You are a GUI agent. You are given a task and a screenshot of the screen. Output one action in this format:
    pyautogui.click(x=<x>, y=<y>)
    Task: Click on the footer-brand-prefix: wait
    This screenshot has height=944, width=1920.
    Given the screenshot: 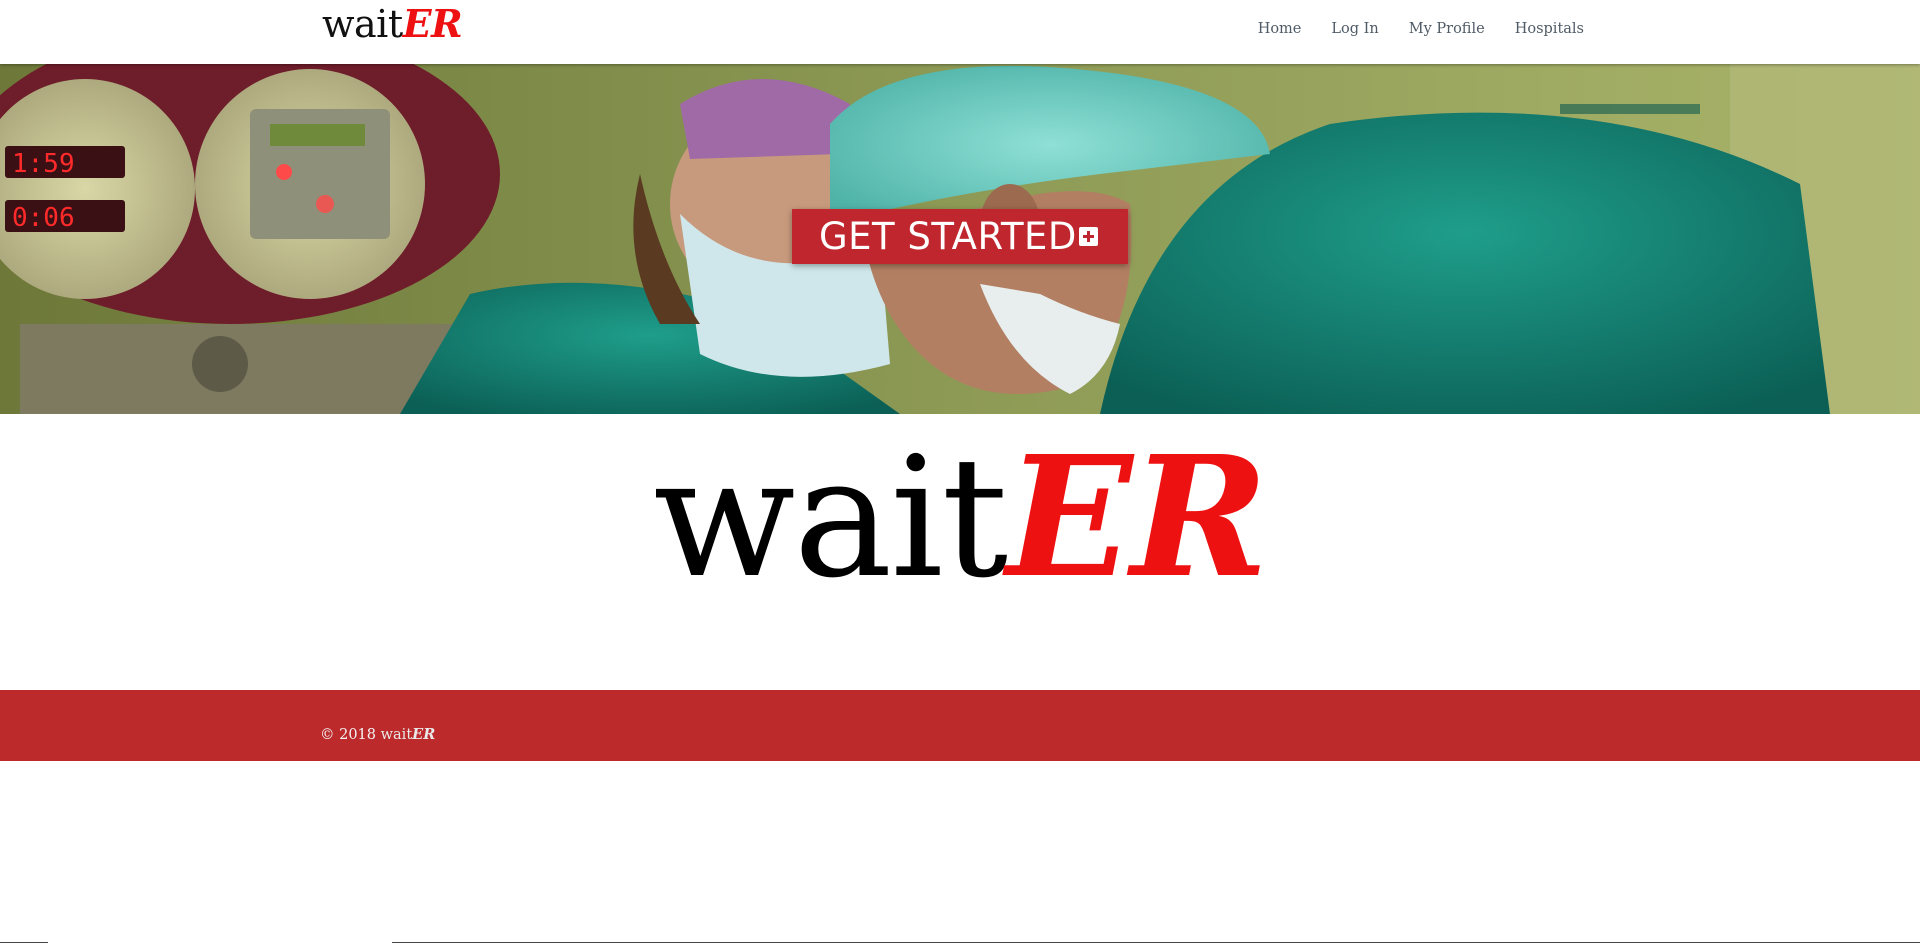 What is the action you would take?
    pyautogui.click(x=396, y=735)
    